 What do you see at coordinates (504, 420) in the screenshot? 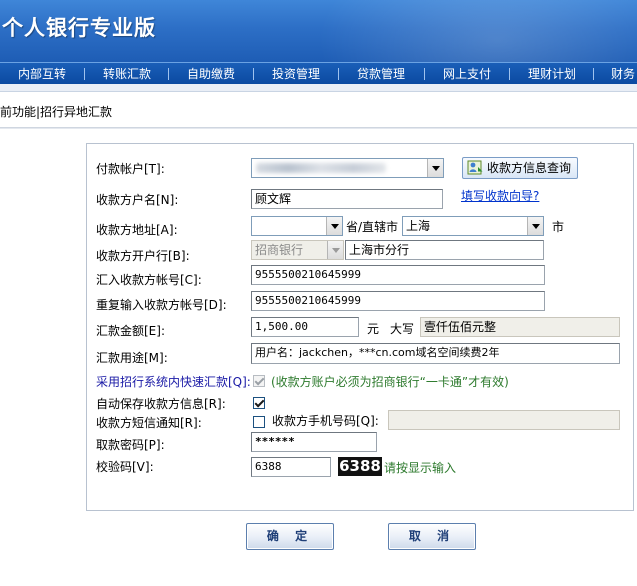
I see `payee-phone-input` at bounding box center [504, 420].